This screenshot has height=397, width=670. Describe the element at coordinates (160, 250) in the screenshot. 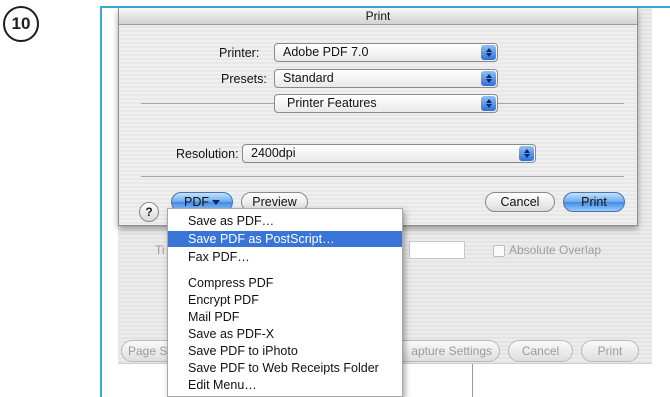

I see `background-label-title: Ti` at that location.